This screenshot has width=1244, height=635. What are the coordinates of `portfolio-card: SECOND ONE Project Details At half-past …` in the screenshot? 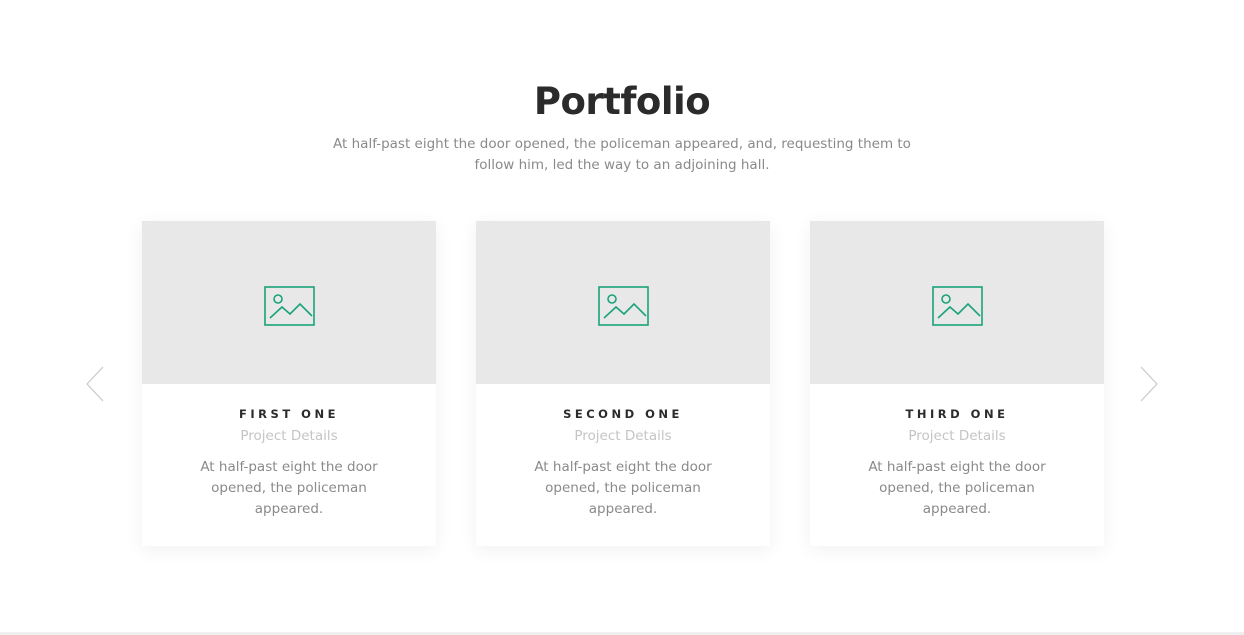 It's located at (623, 383).